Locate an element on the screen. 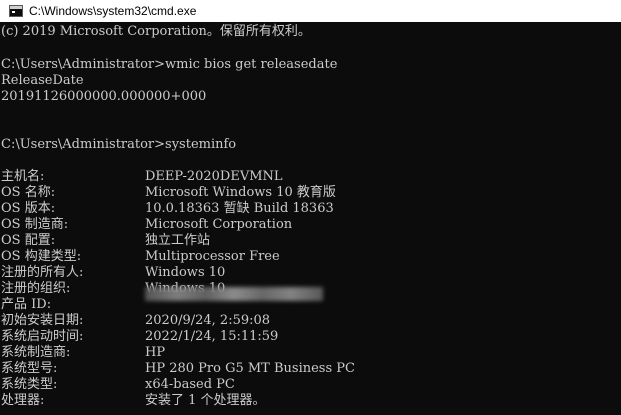 The image size is (621, 415). systeminfo-key: OS 制造商: is located at coordinates (35, 224).